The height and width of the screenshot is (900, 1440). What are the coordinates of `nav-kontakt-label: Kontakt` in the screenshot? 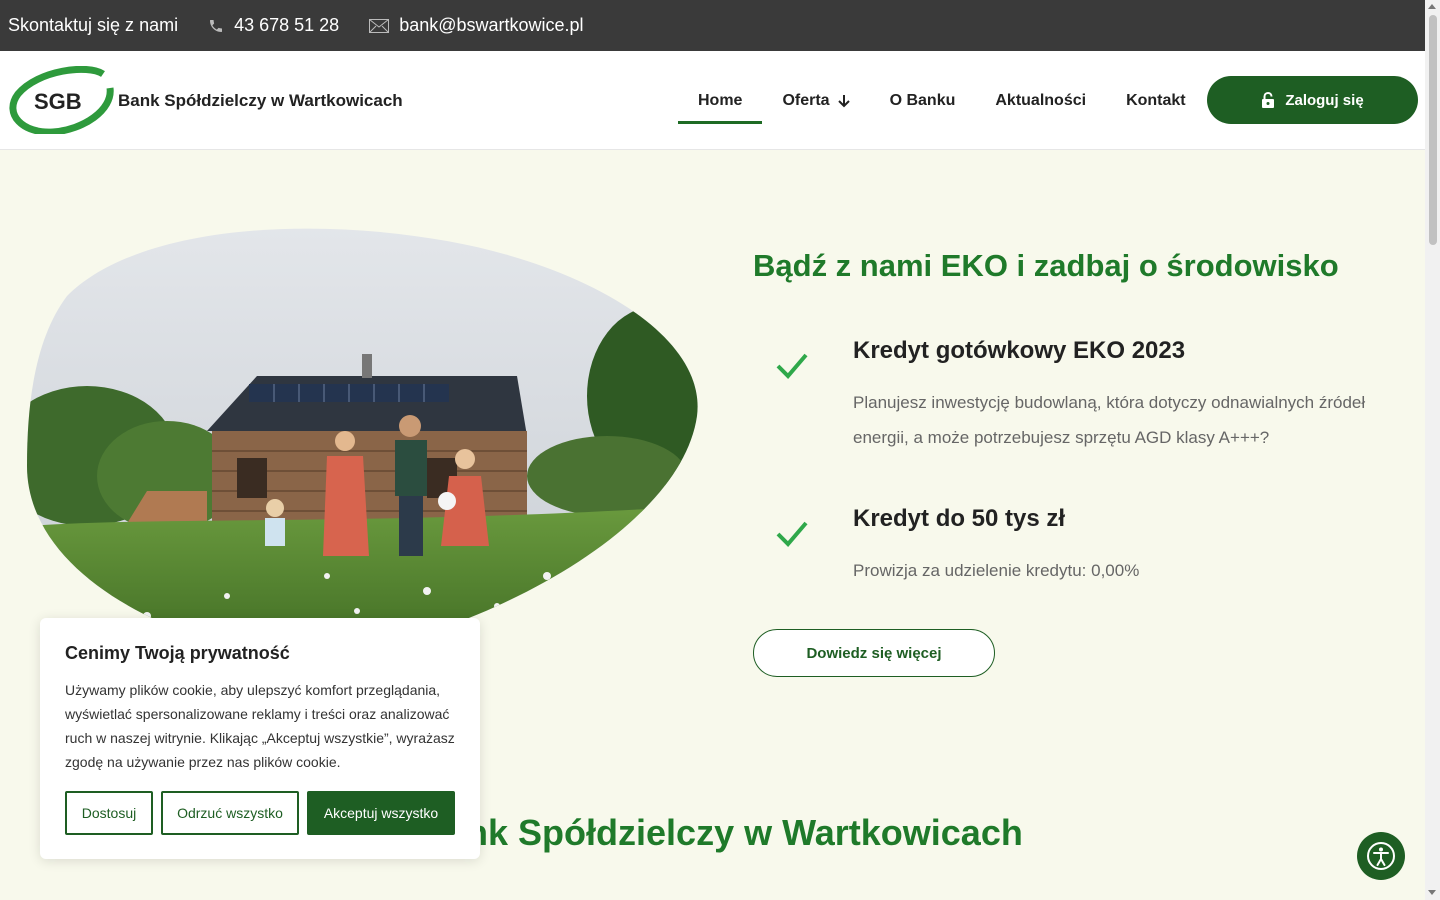 It's located at (1156, 100).